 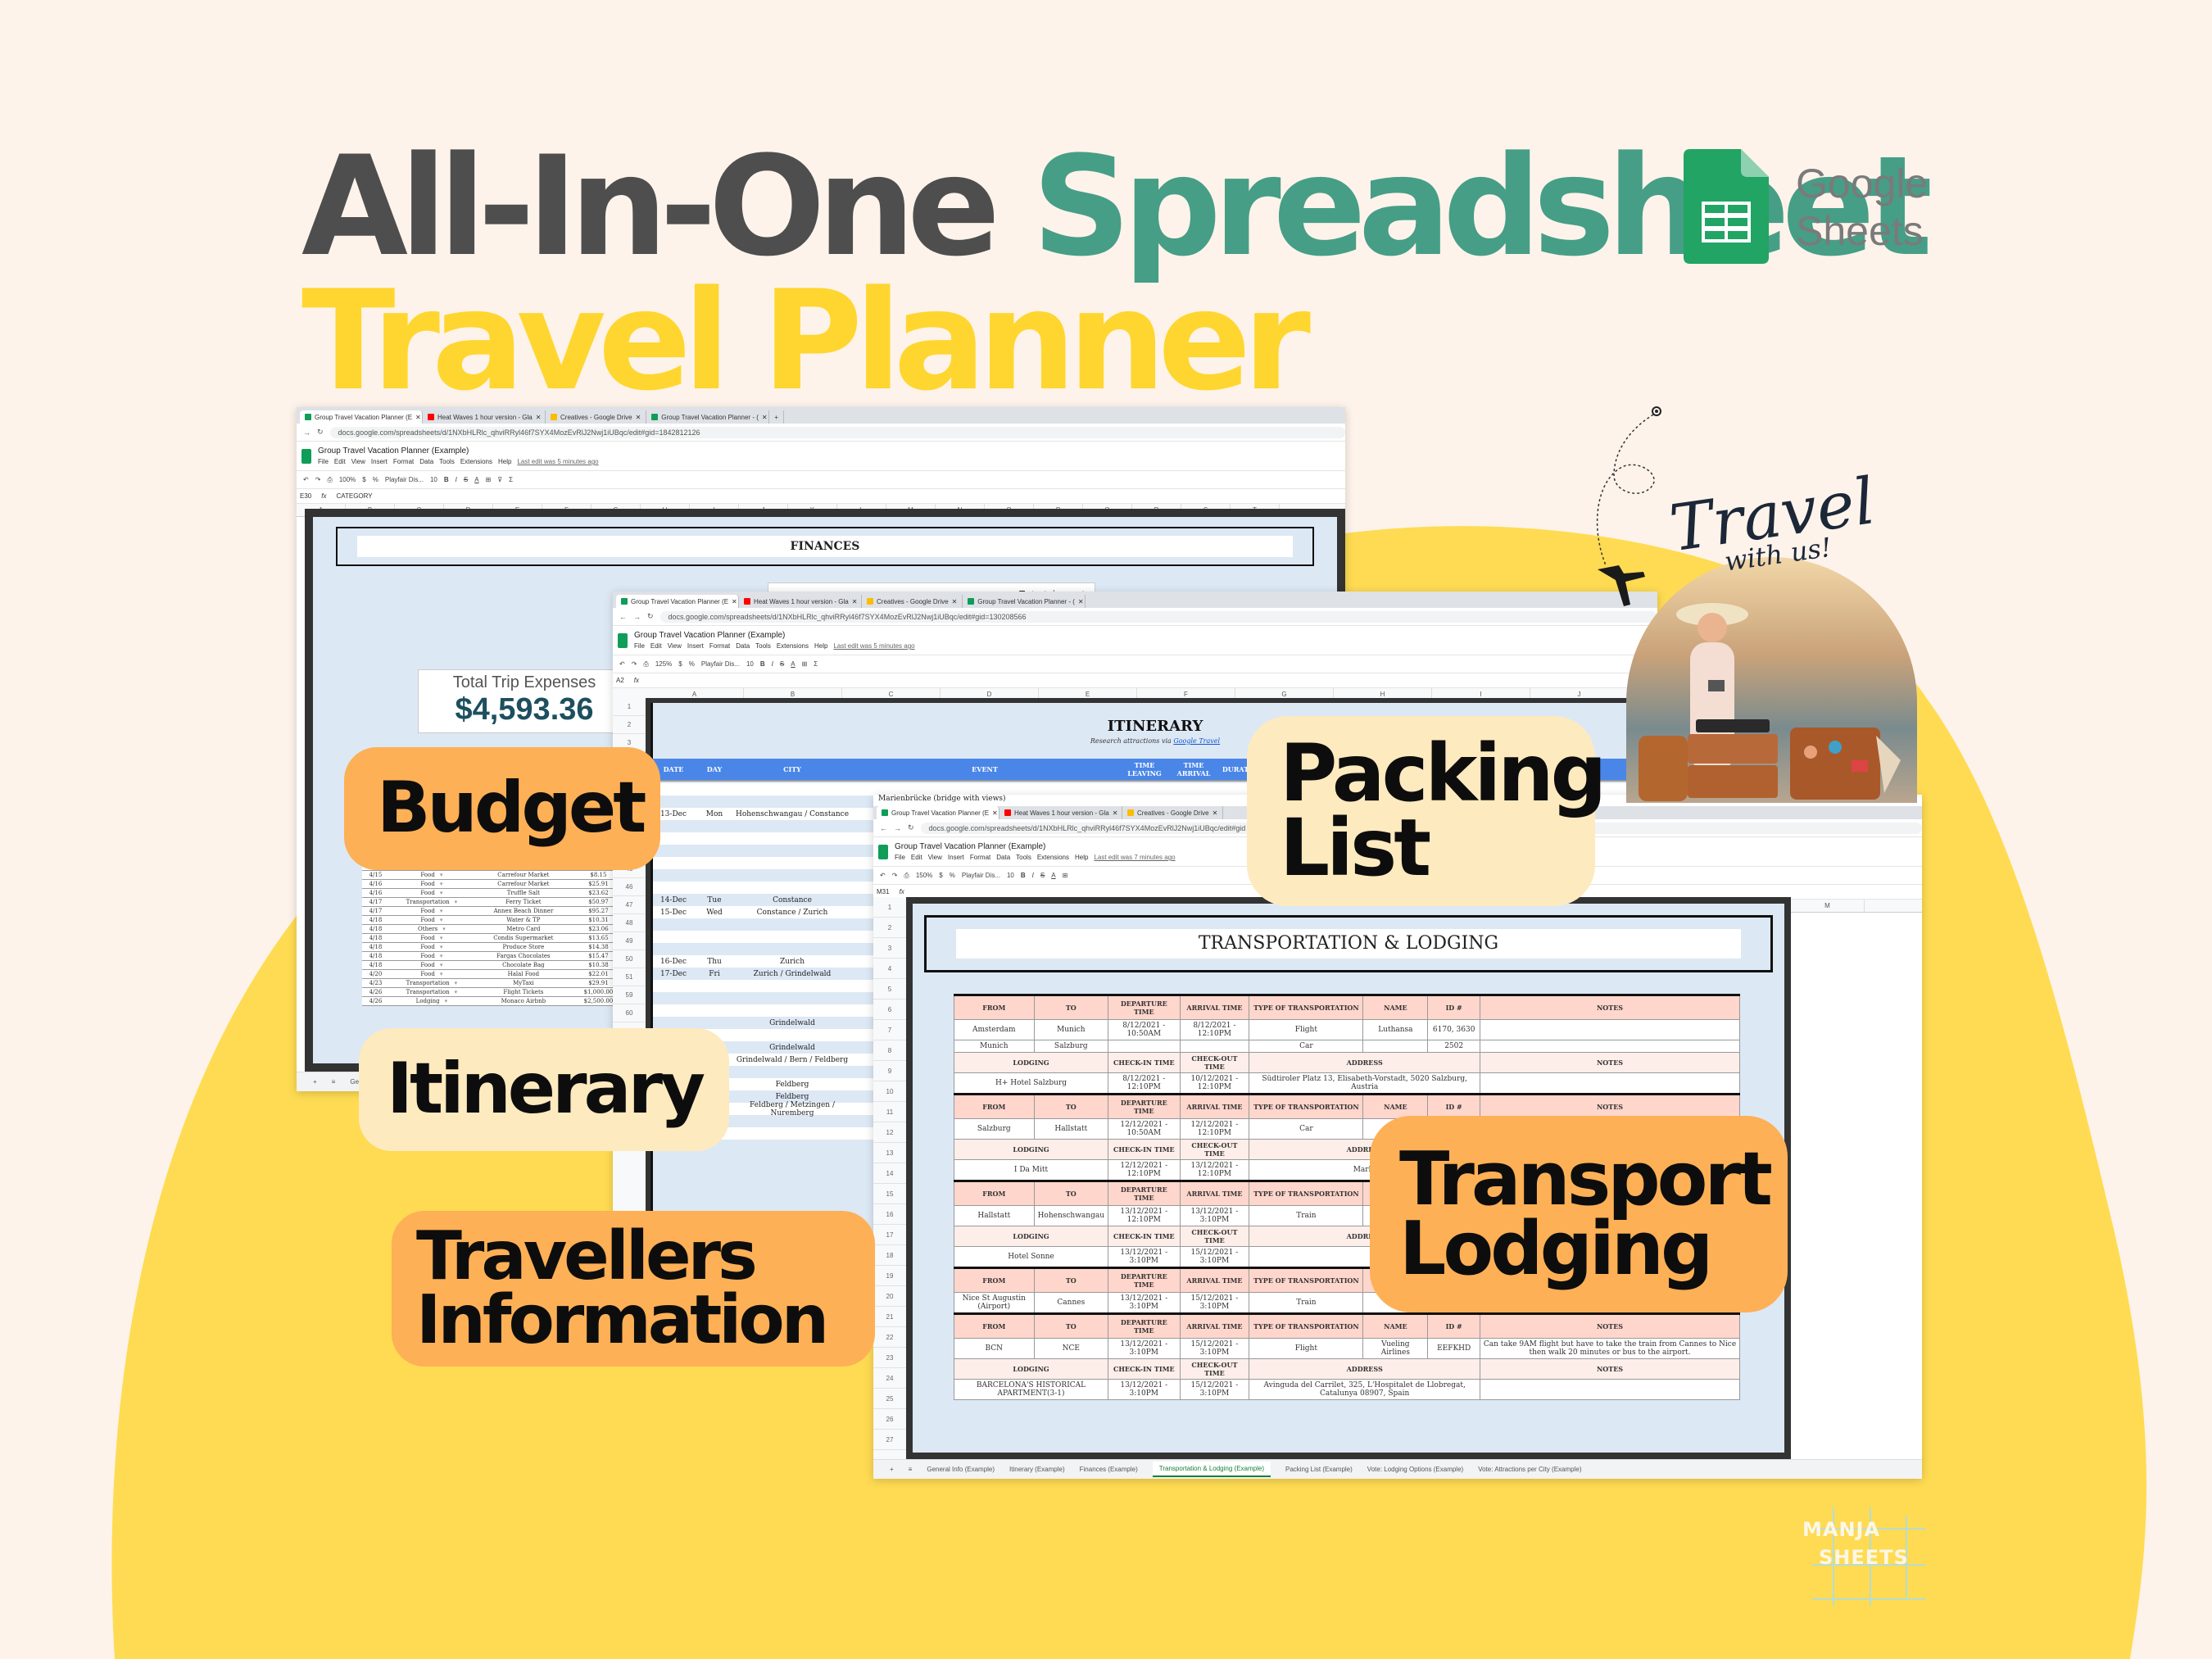 What do you see at coordinates (792, 1109) in the screenshot?
I see `itinerary-city: Feldberg / Metzingen / Nuremberg` at bounding box center [792, 1109].